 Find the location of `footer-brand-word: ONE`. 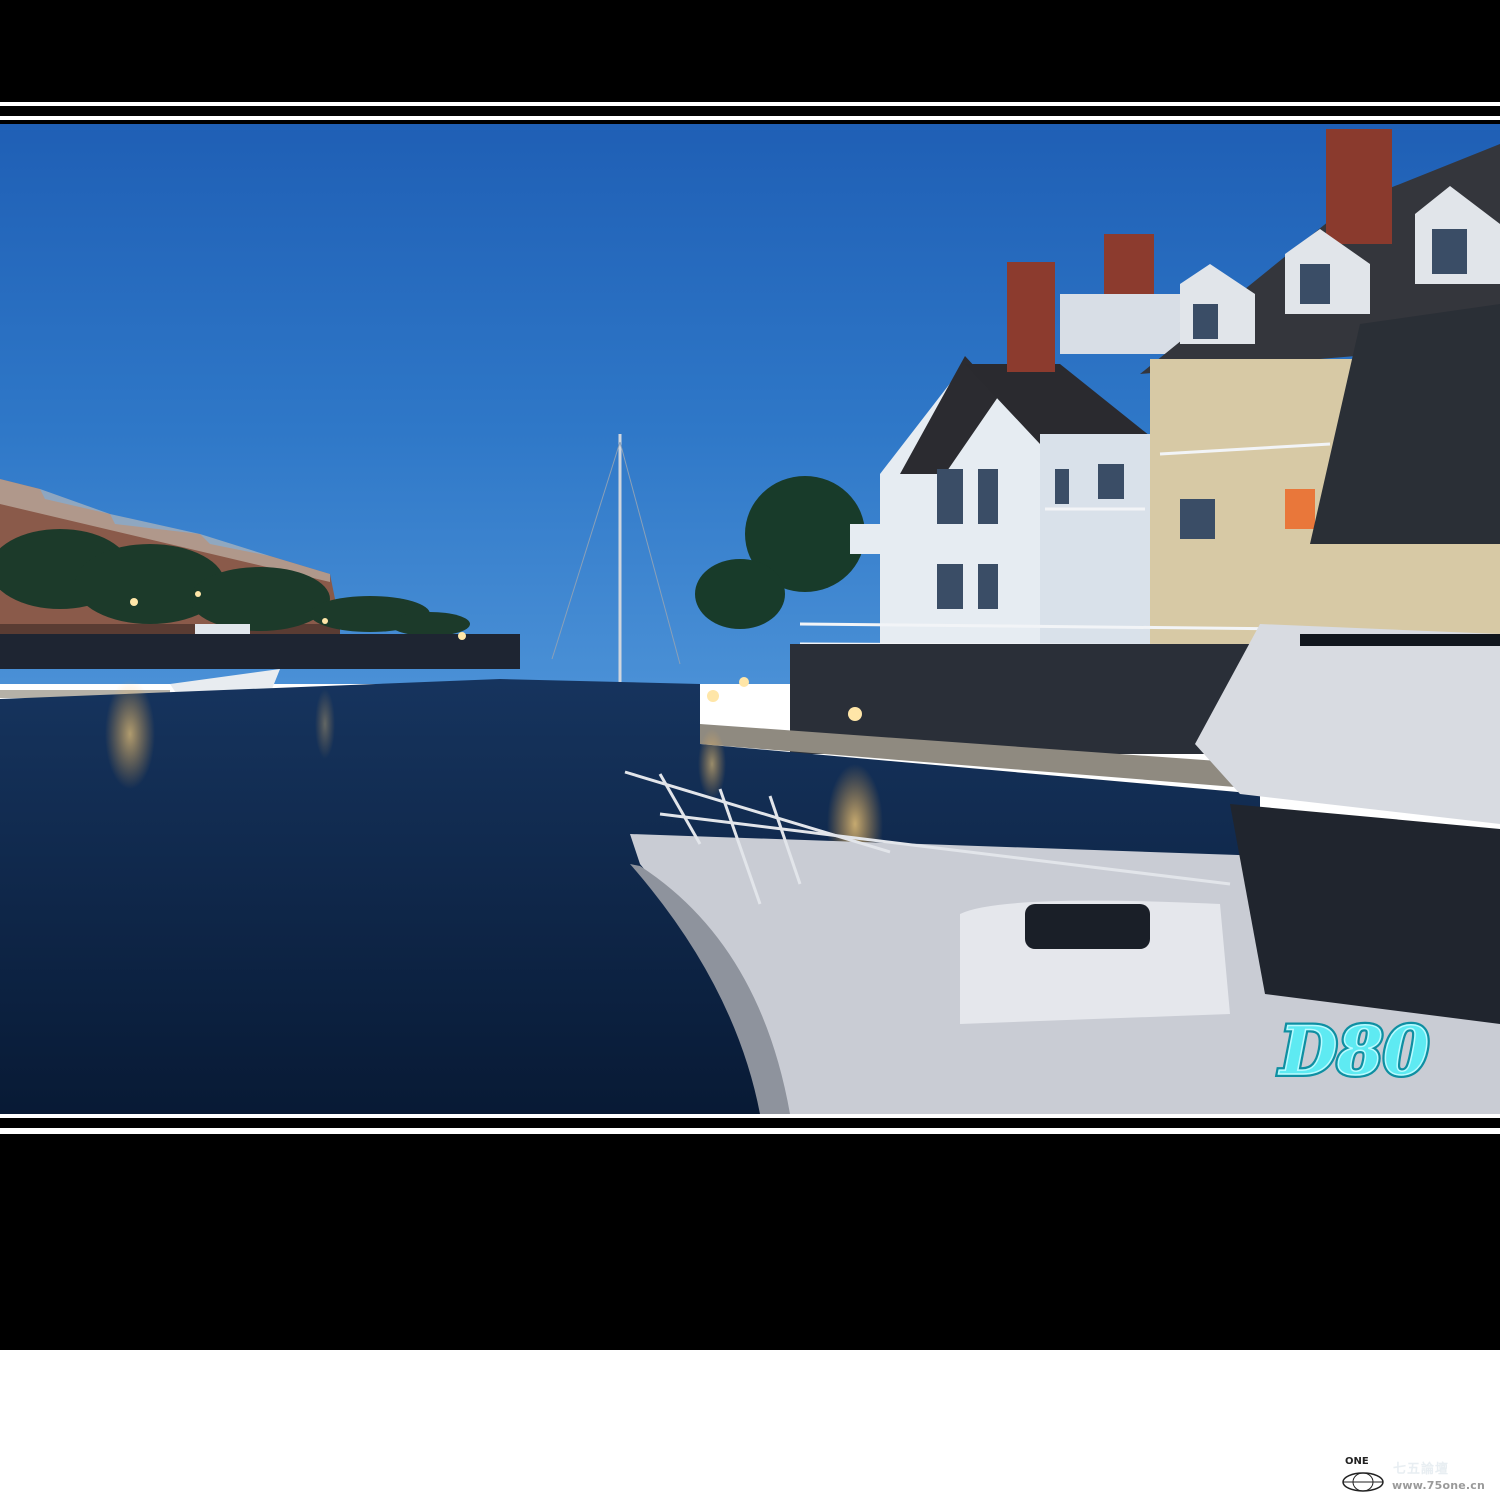

footer-brand-word: ONE is located at coordinates (1357, 1461).